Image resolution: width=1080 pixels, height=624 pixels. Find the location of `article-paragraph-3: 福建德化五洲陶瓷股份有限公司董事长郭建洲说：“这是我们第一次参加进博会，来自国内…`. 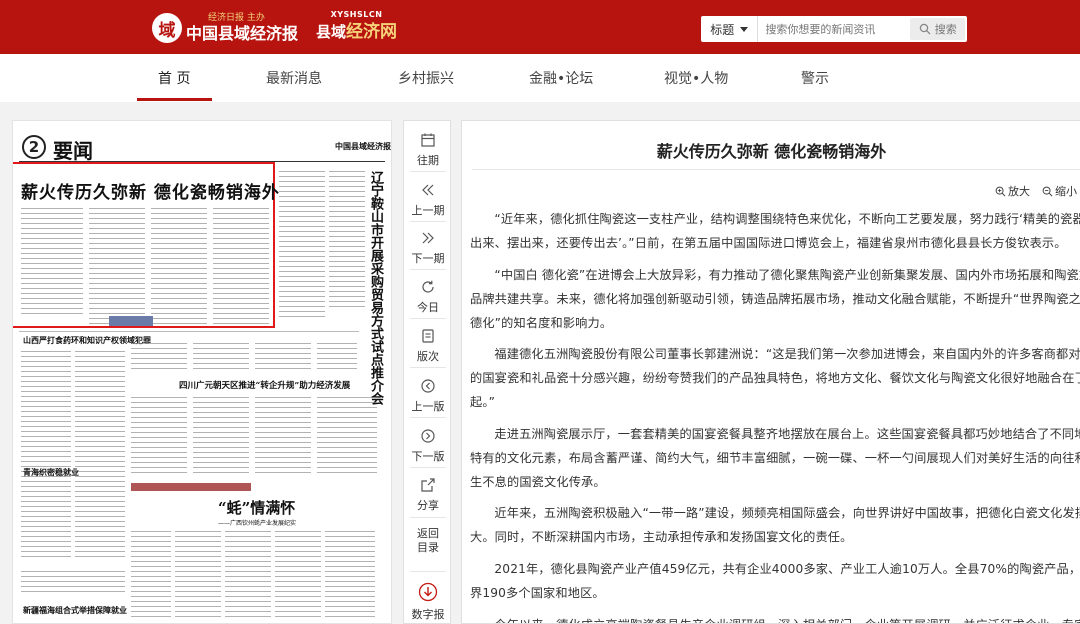

article-paragraph-3: 福建德化五洲陶瓷股份有限公司董事长郭建洲说：“这是我们第一次参加进博会，来自国内… is located at coordinates (775, 378).